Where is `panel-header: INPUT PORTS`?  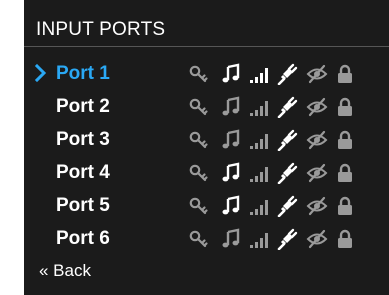 panel-header: INPUT PORTS is located at coordinates (206, 23).